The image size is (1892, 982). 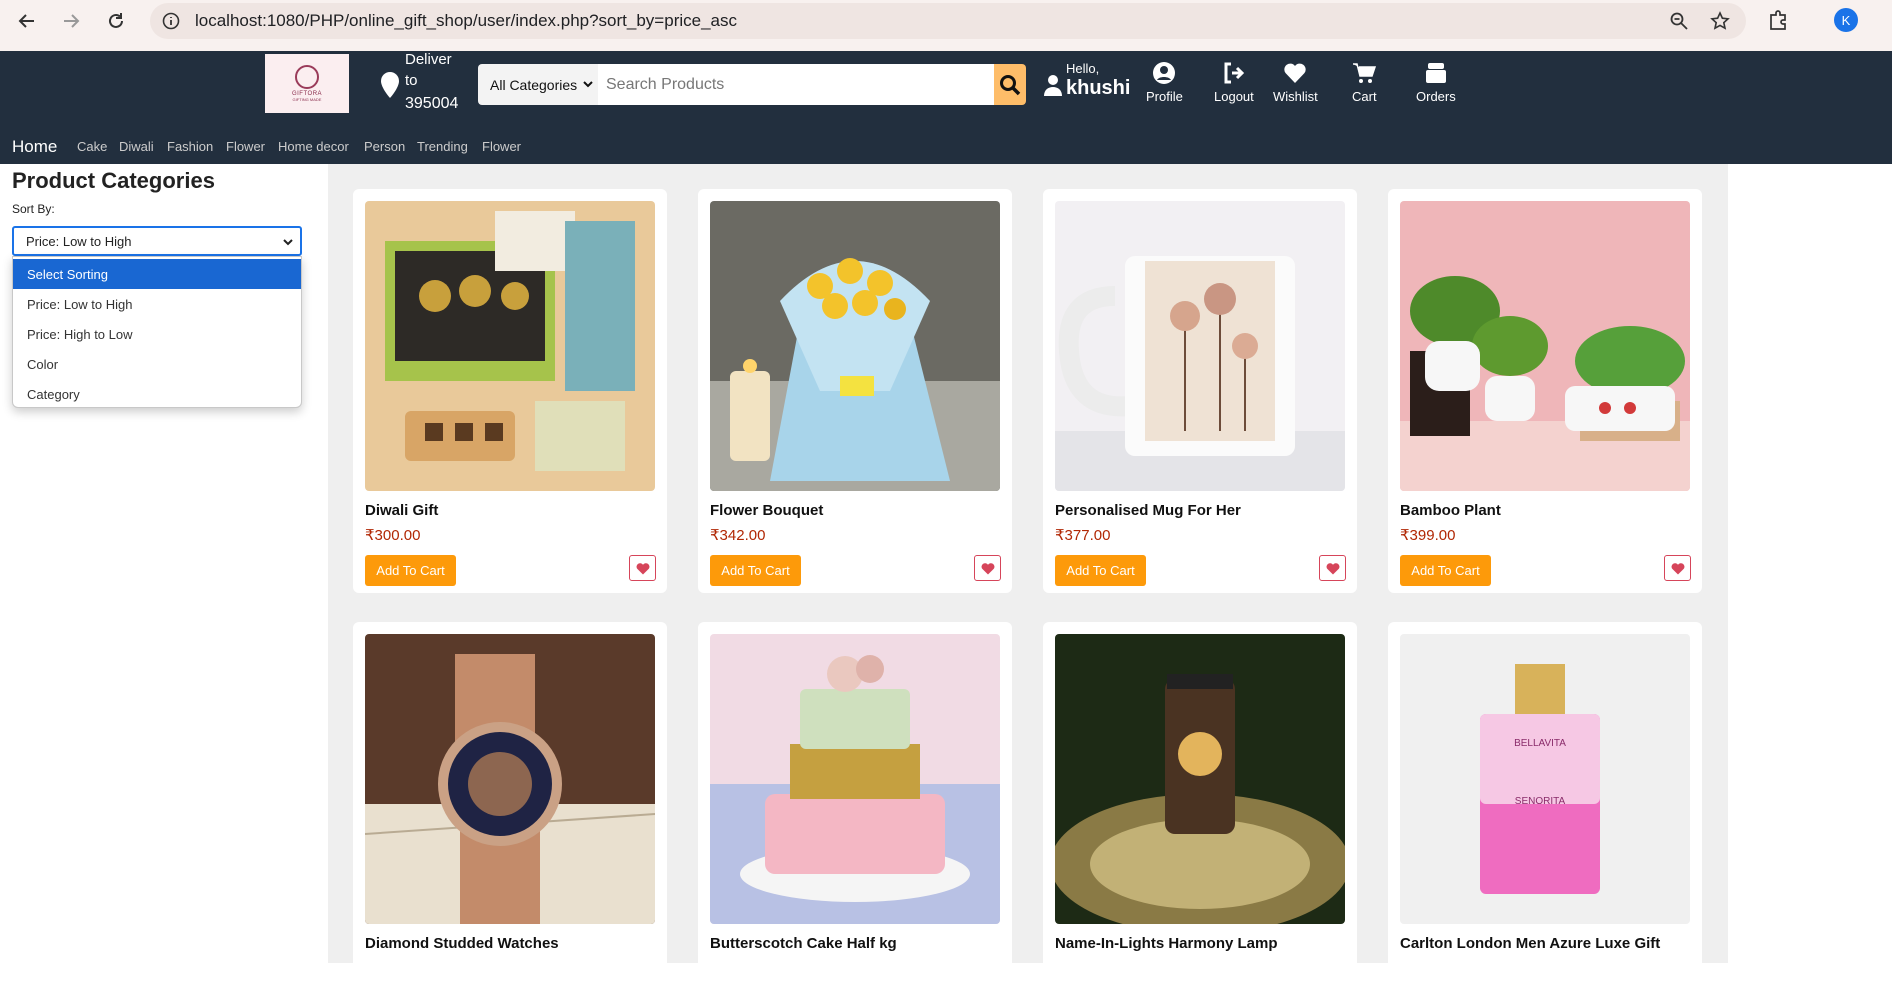 I want to click on bookmark-star-icon, so click(x=1720, y=21).